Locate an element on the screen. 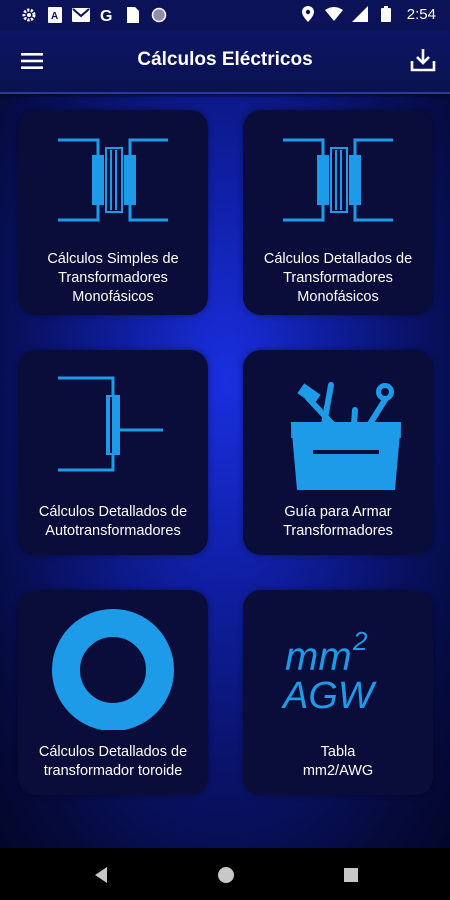 The image size is (450, 900). icon-text-mm: mm is located at coordinates (318, 657).